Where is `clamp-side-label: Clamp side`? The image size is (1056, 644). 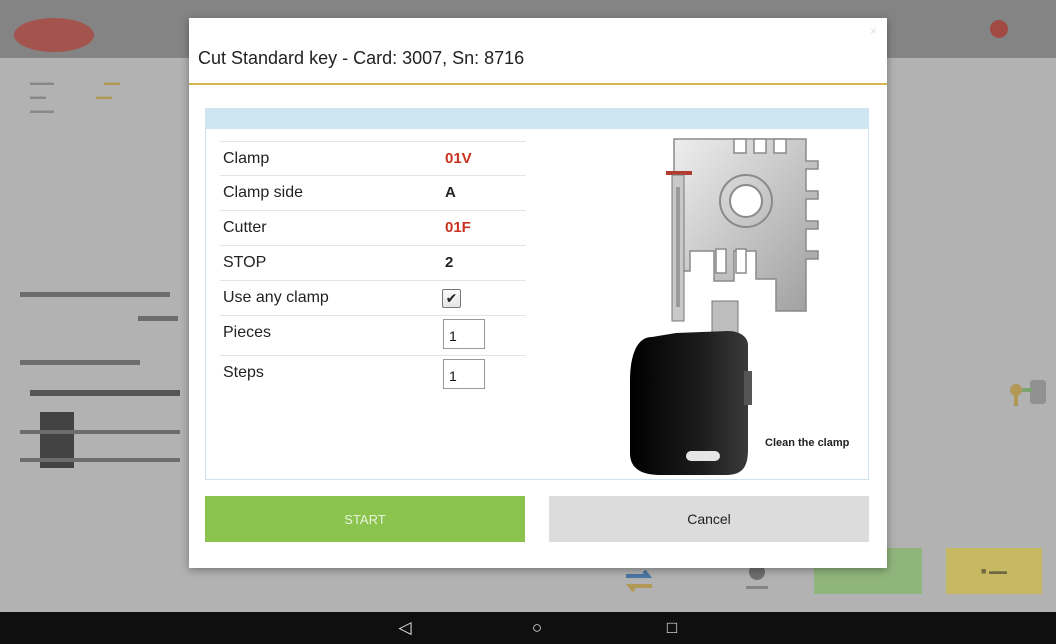
clamp-side-label: Clamp side is located at coordinates (263, 192).